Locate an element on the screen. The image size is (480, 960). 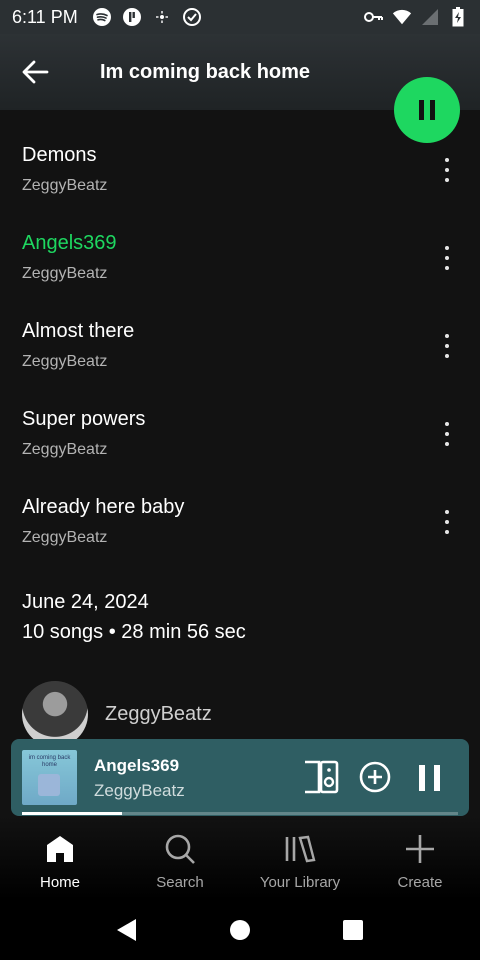
nav-home: Home is located at coordinates (60, 858).